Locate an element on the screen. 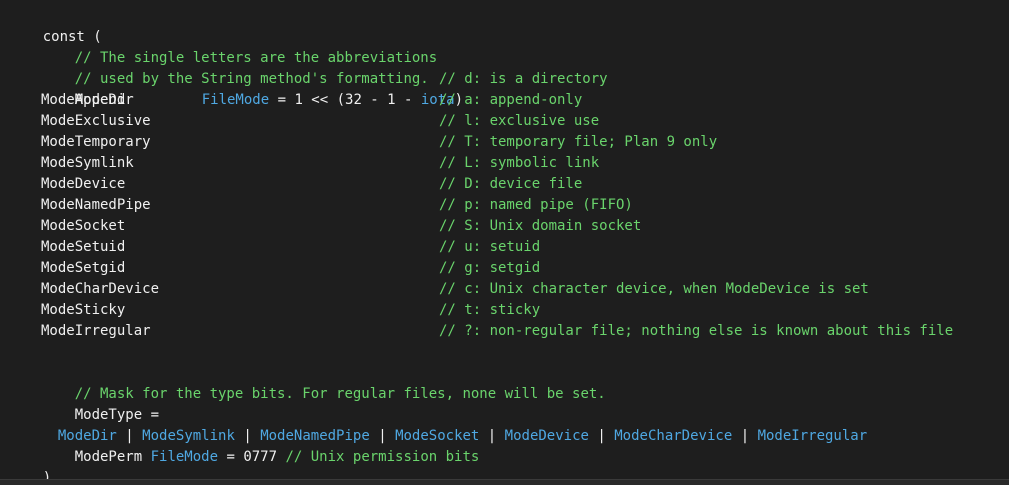 This screenshot has height=485, width=1009. code-line-constant: ModeSetgid // g: setgid is located at coordinates (509, 268).